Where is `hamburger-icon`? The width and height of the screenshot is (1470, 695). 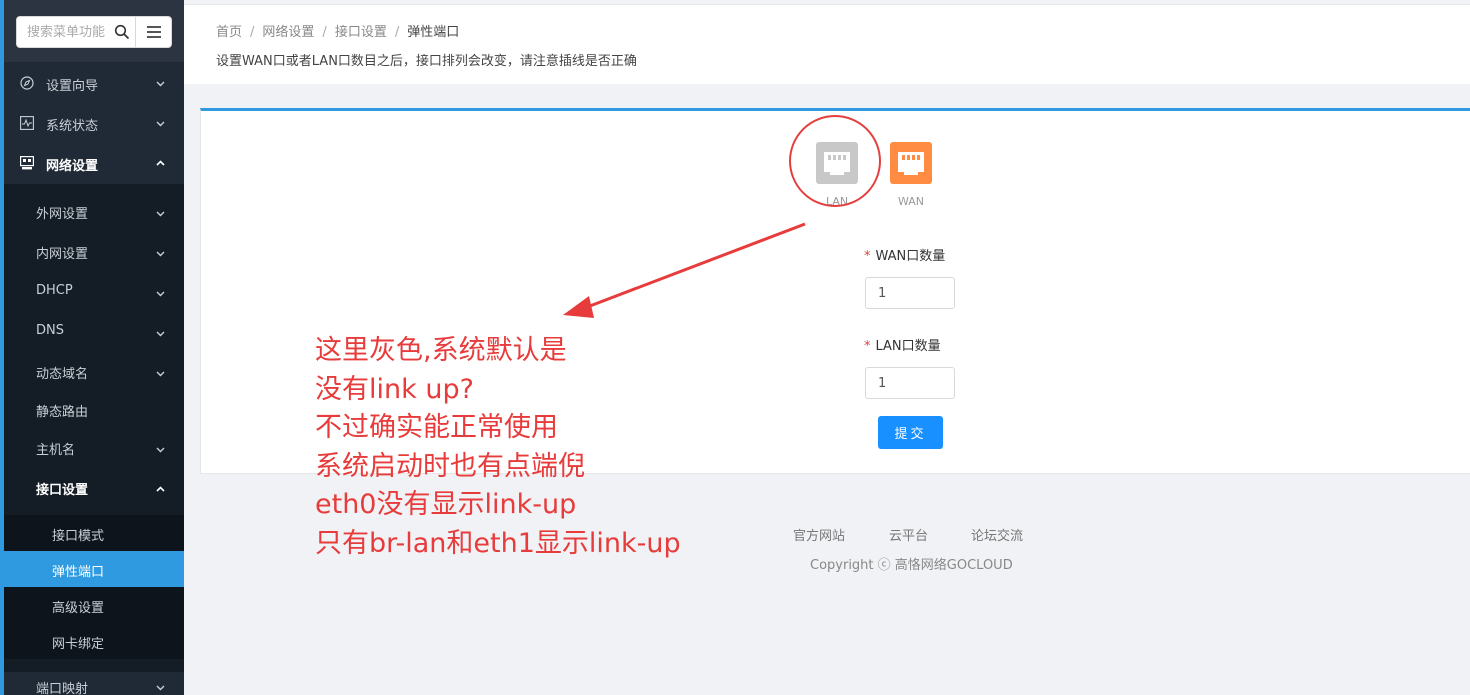
hamburger-icon is located at coordinates (154, 27).